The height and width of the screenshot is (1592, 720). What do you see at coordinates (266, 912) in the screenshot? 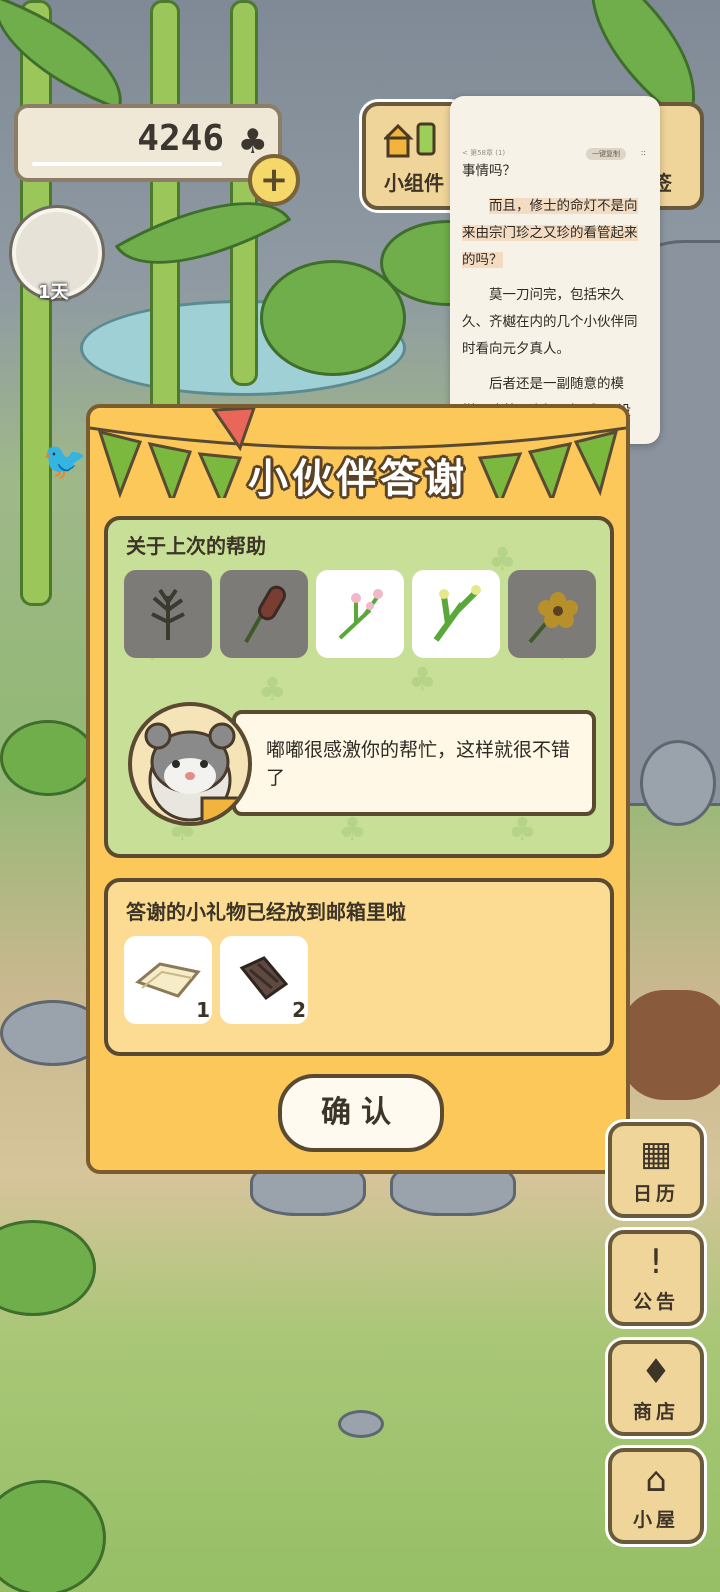
I see `gift-heading: 答谢的小礼物已经放到邮箱里啦` at bounding box center [266, 912].